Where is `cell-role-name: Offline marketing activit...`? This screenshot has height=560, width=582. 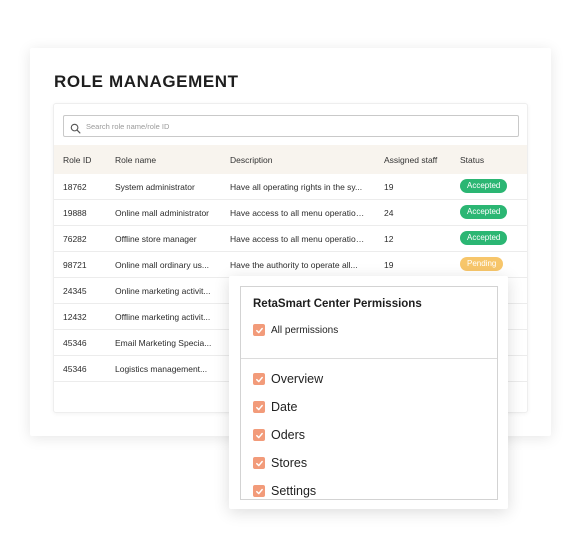 cell-role-name: Offline marketing activit... is located at coordinates (163, 317).